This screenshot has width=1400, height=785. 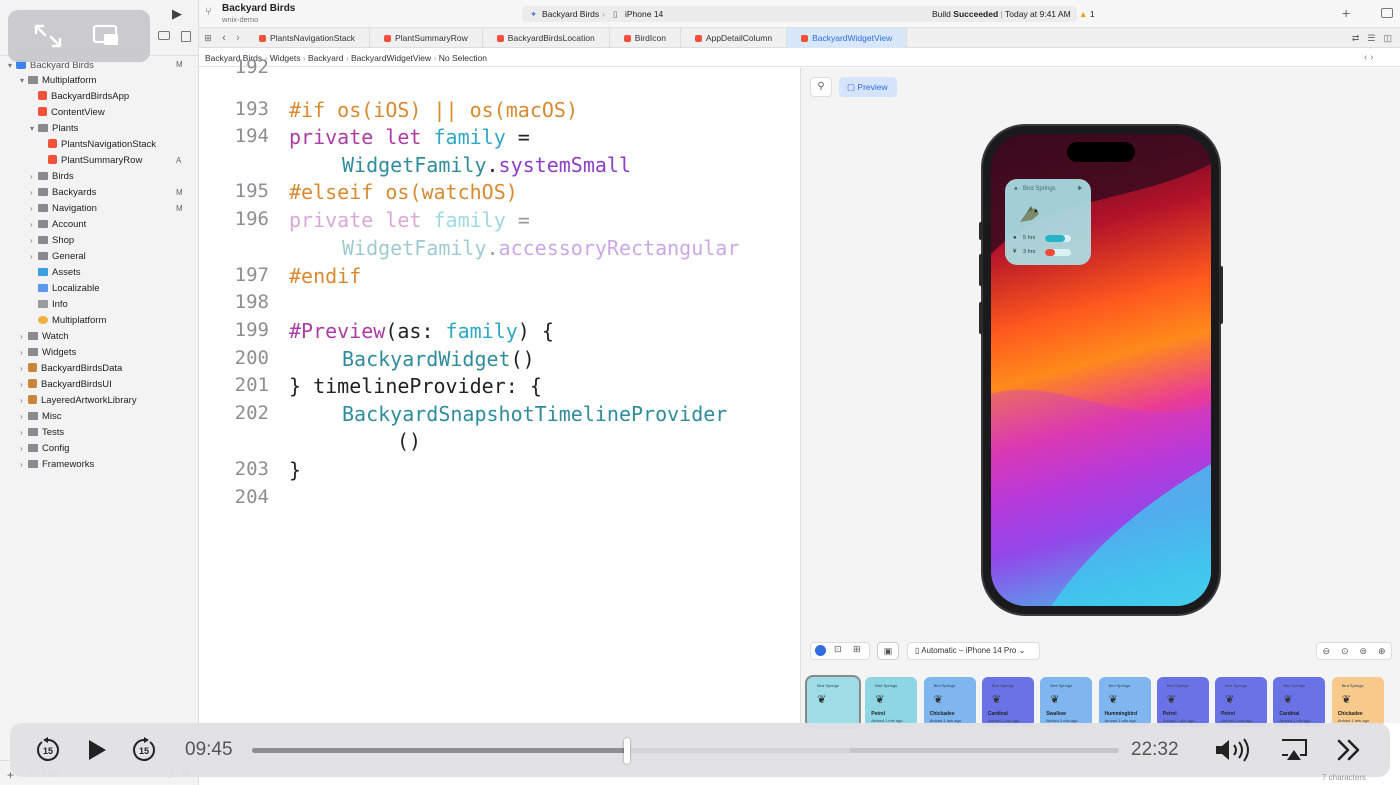 What do you see at coordinates (58, 256) in the screenshot?
I see `sidebar-item: › General` at bounding box center [58, 256].